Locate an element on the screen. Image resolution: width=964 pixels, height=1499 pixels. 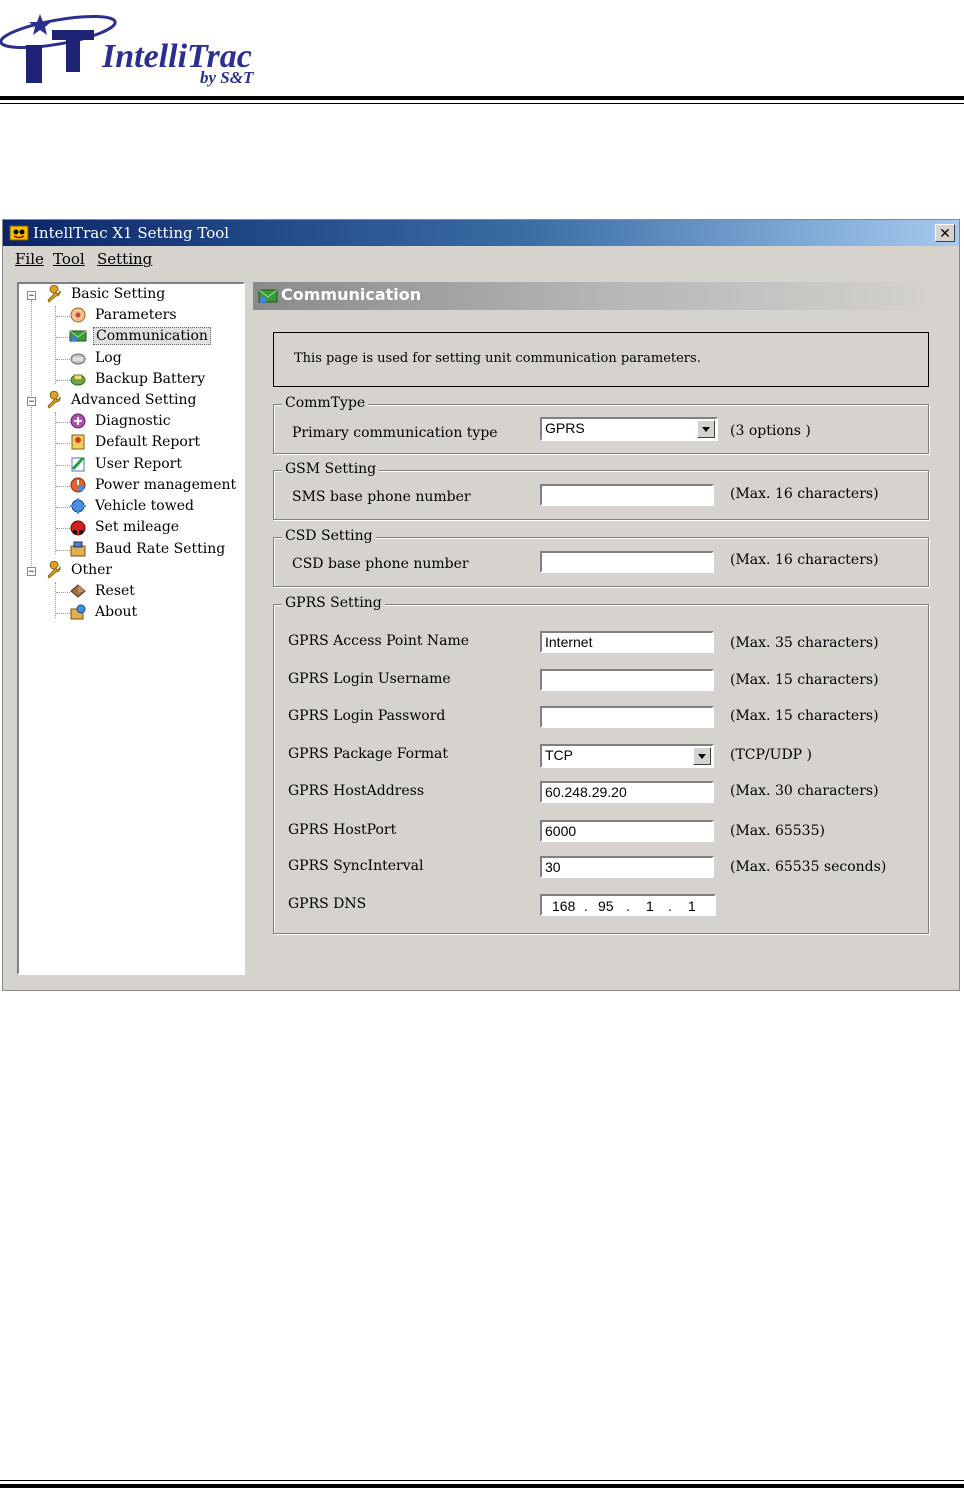
group-title: GPRS Setting is located at coordinates (333, 603).